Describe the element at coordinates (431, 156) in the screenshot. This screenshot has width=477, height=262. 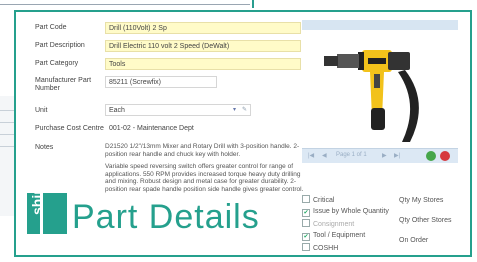
I see `add-image-icon` at that location.